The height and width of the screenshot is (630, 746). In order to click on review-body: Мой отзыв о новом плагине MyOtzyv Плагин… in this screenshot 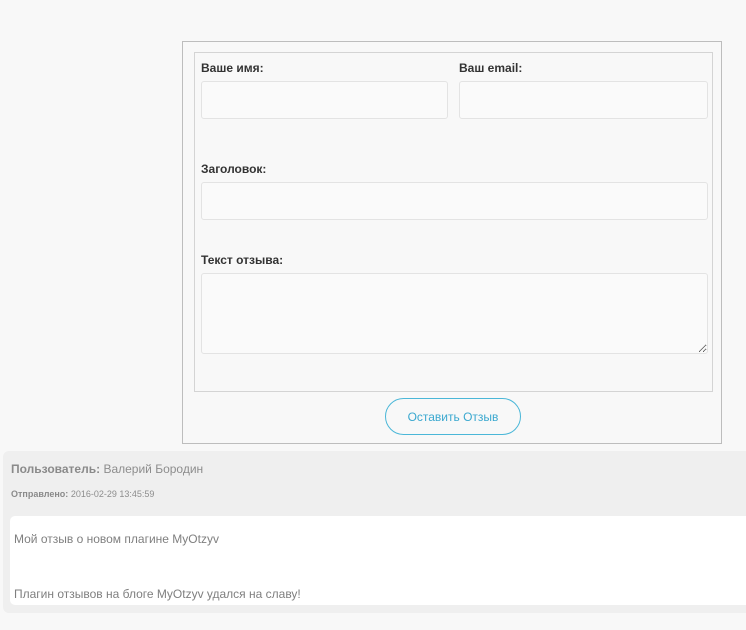, I will do `click(378, 560)`.